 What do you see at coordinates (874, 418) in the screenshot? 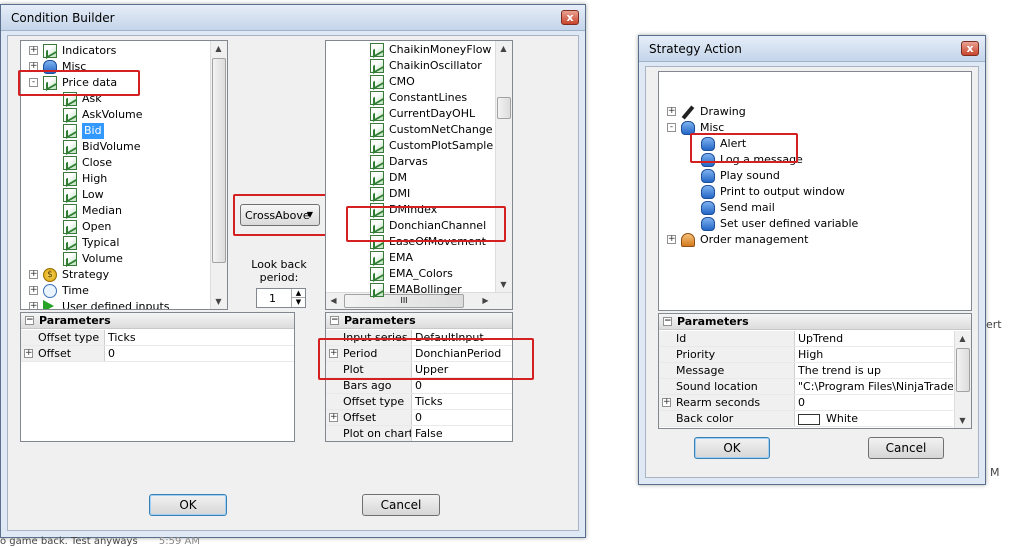
I see `property-value: White` at bounding box center [874, 418].